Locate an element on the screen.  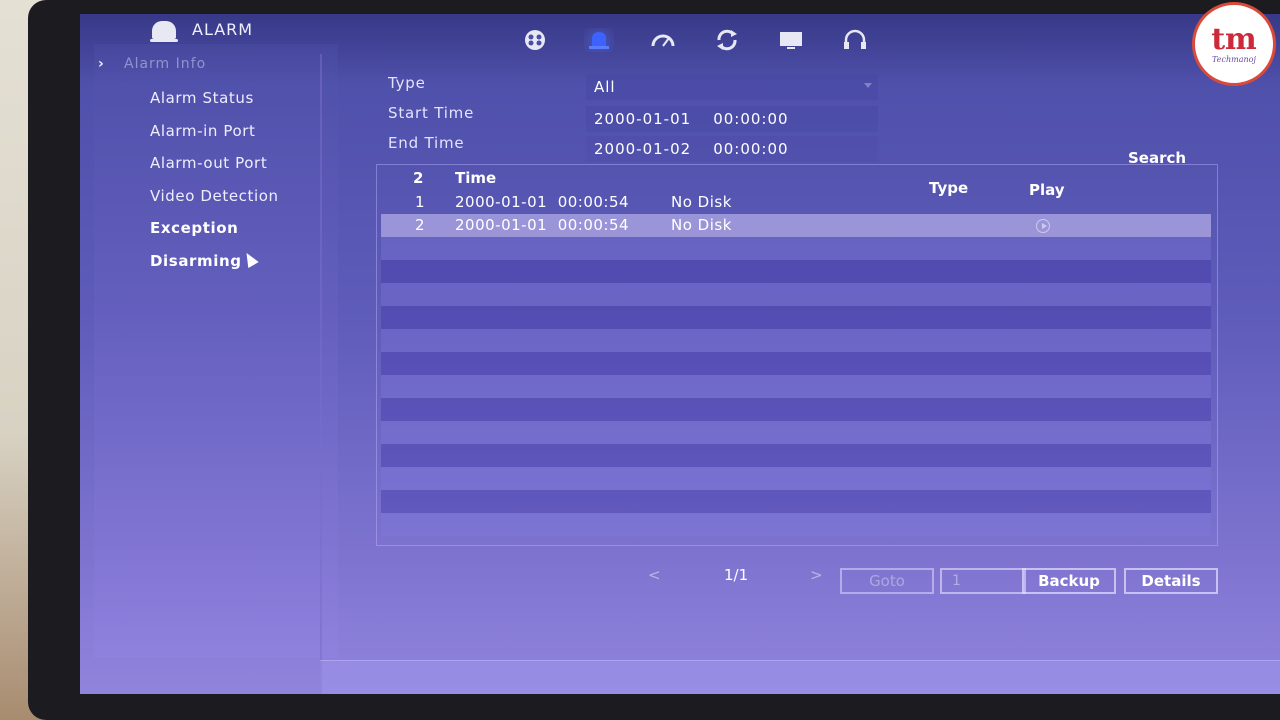
chevron-right-icon: › is located at coordinates (101, 64).